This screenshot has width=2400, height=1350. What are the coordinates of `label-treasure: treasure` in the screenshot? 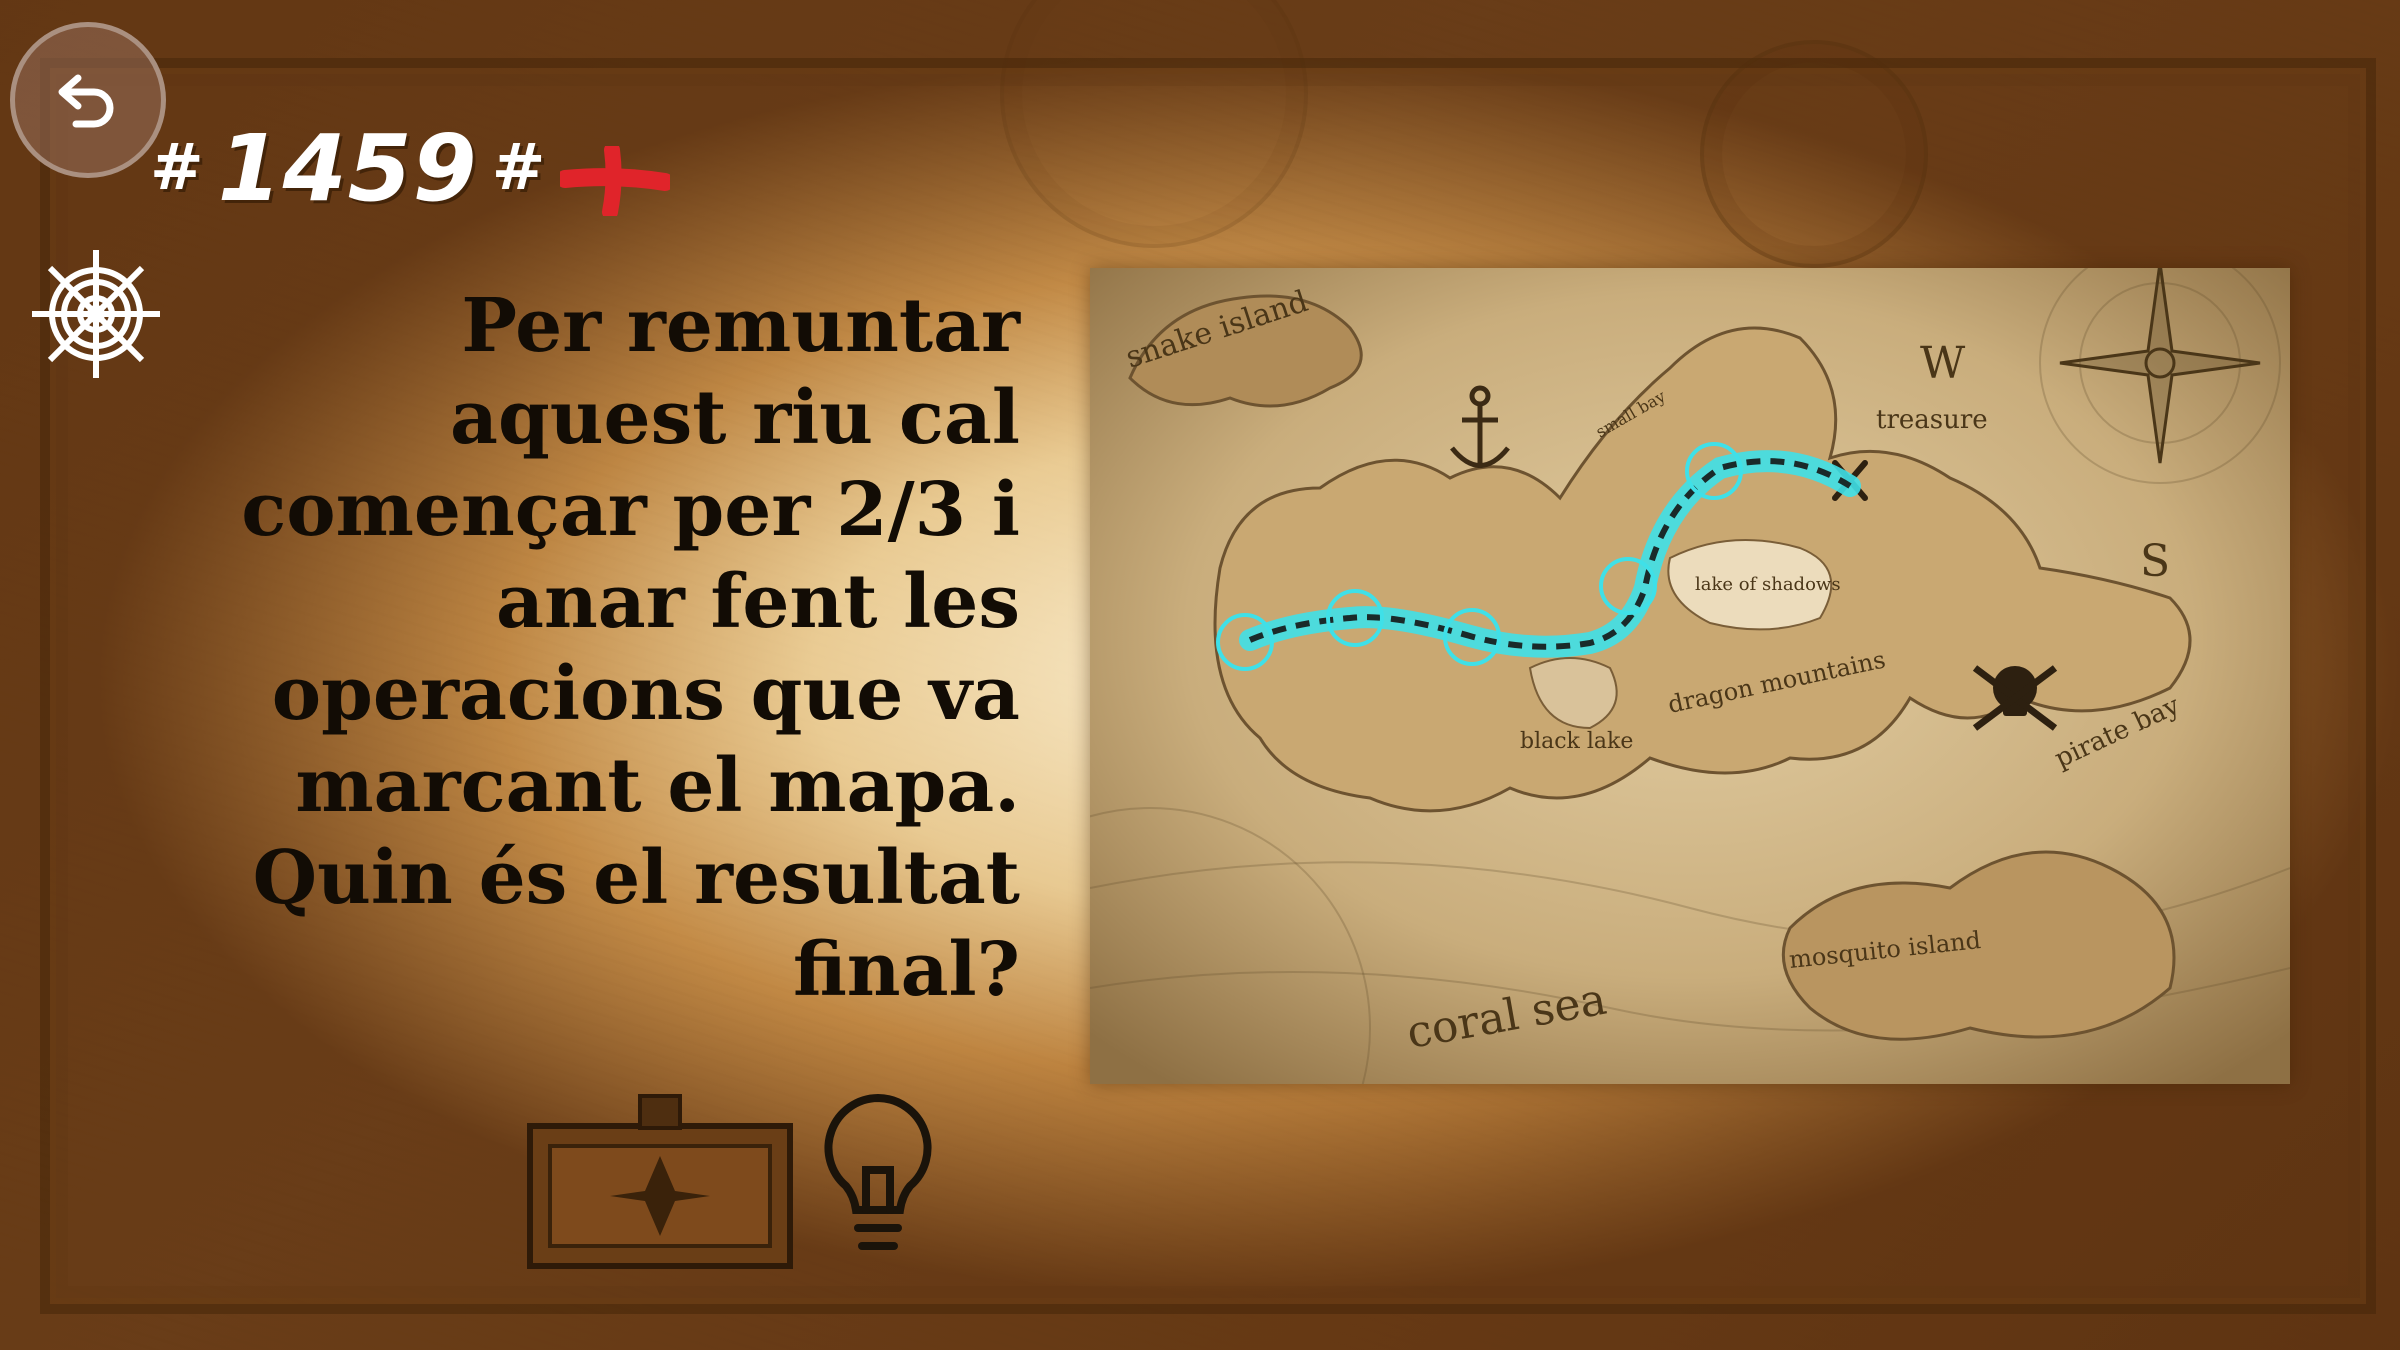 It's located at (1932, 420).